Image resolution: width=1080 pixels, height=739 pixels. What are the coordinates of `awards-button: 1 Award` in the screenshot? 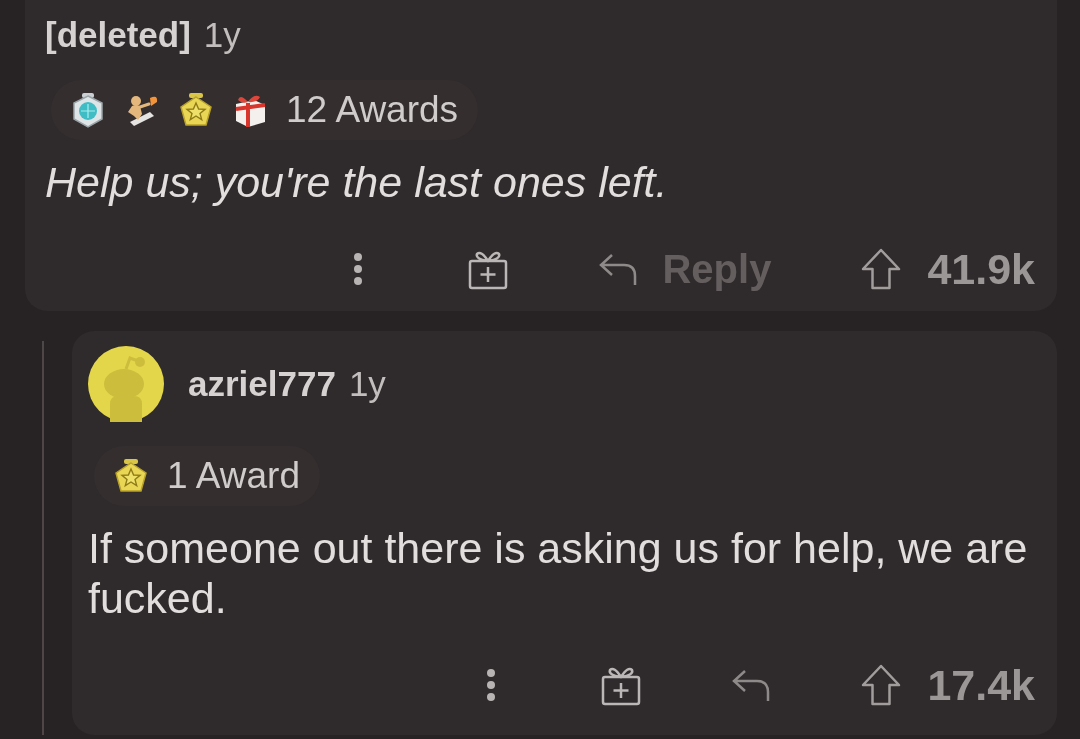 It's located at (207, 476).